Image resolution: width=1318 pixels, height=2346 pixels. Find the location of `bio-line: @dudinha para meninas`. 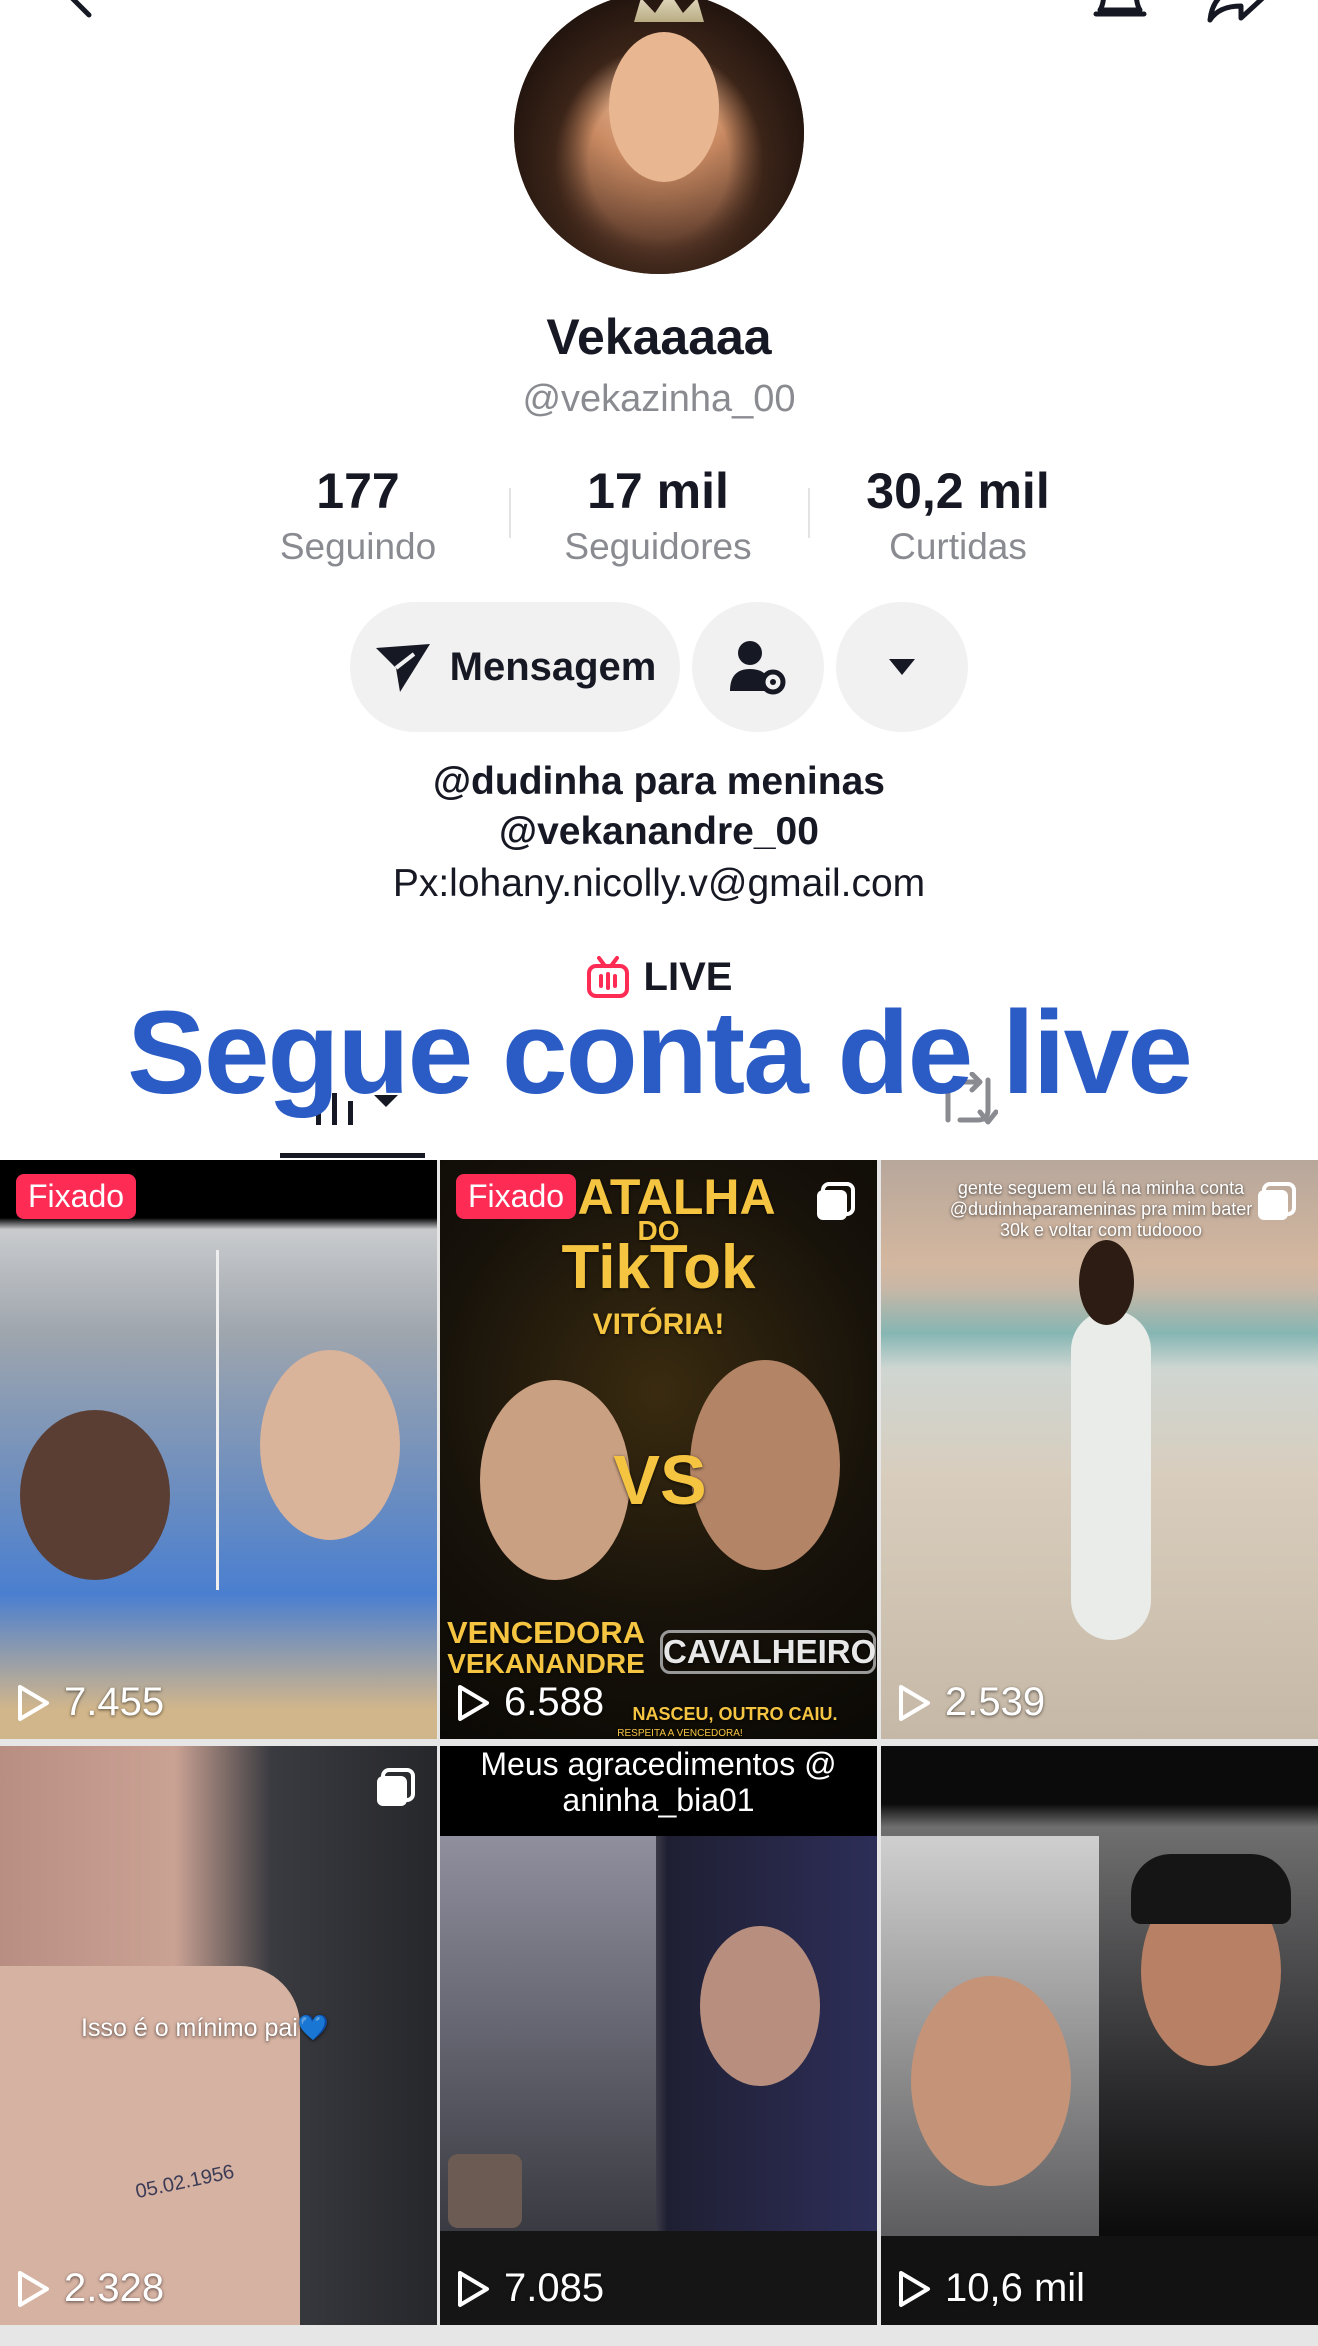

bio-line: @dudinha para meninas is located at coordinates (659, 781).